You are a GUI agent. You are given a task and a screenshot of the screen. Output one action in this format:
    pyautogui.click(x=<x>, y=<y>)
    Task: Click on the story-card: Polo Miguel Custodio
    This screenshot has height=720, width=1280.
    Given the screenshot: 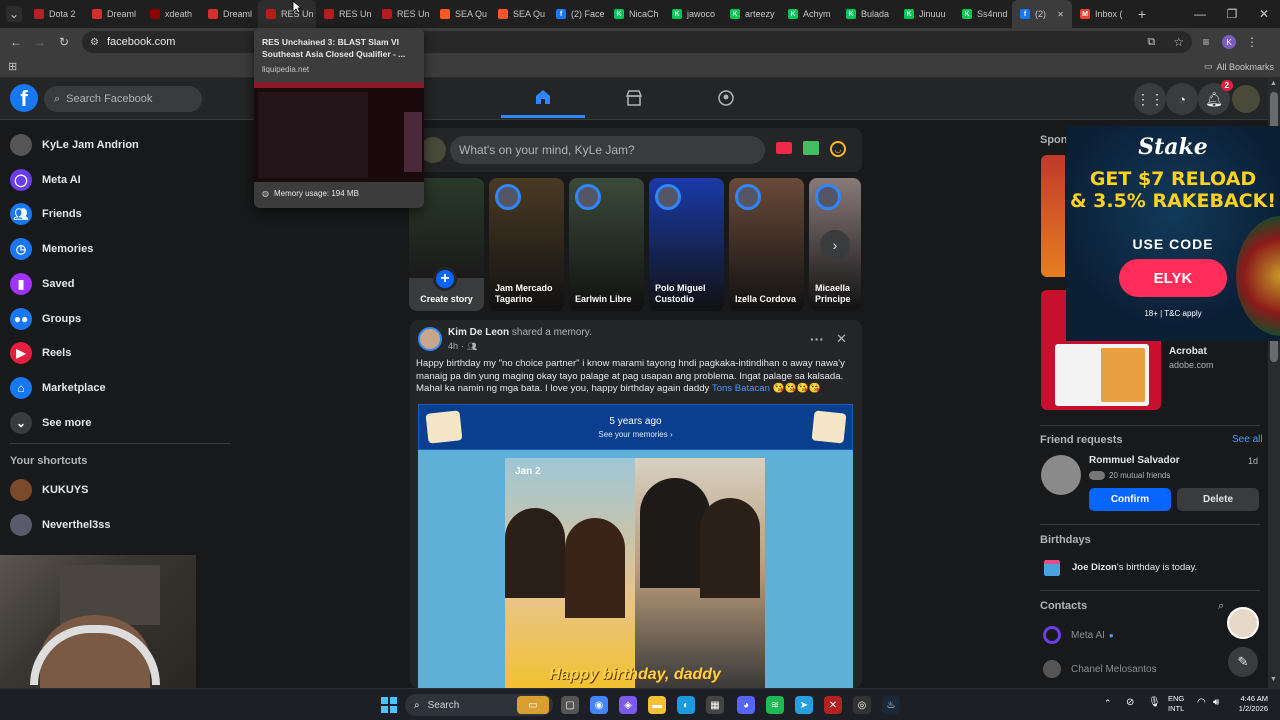 What is the action you would take?
    pyautogui.click(x=686, y=244)
    